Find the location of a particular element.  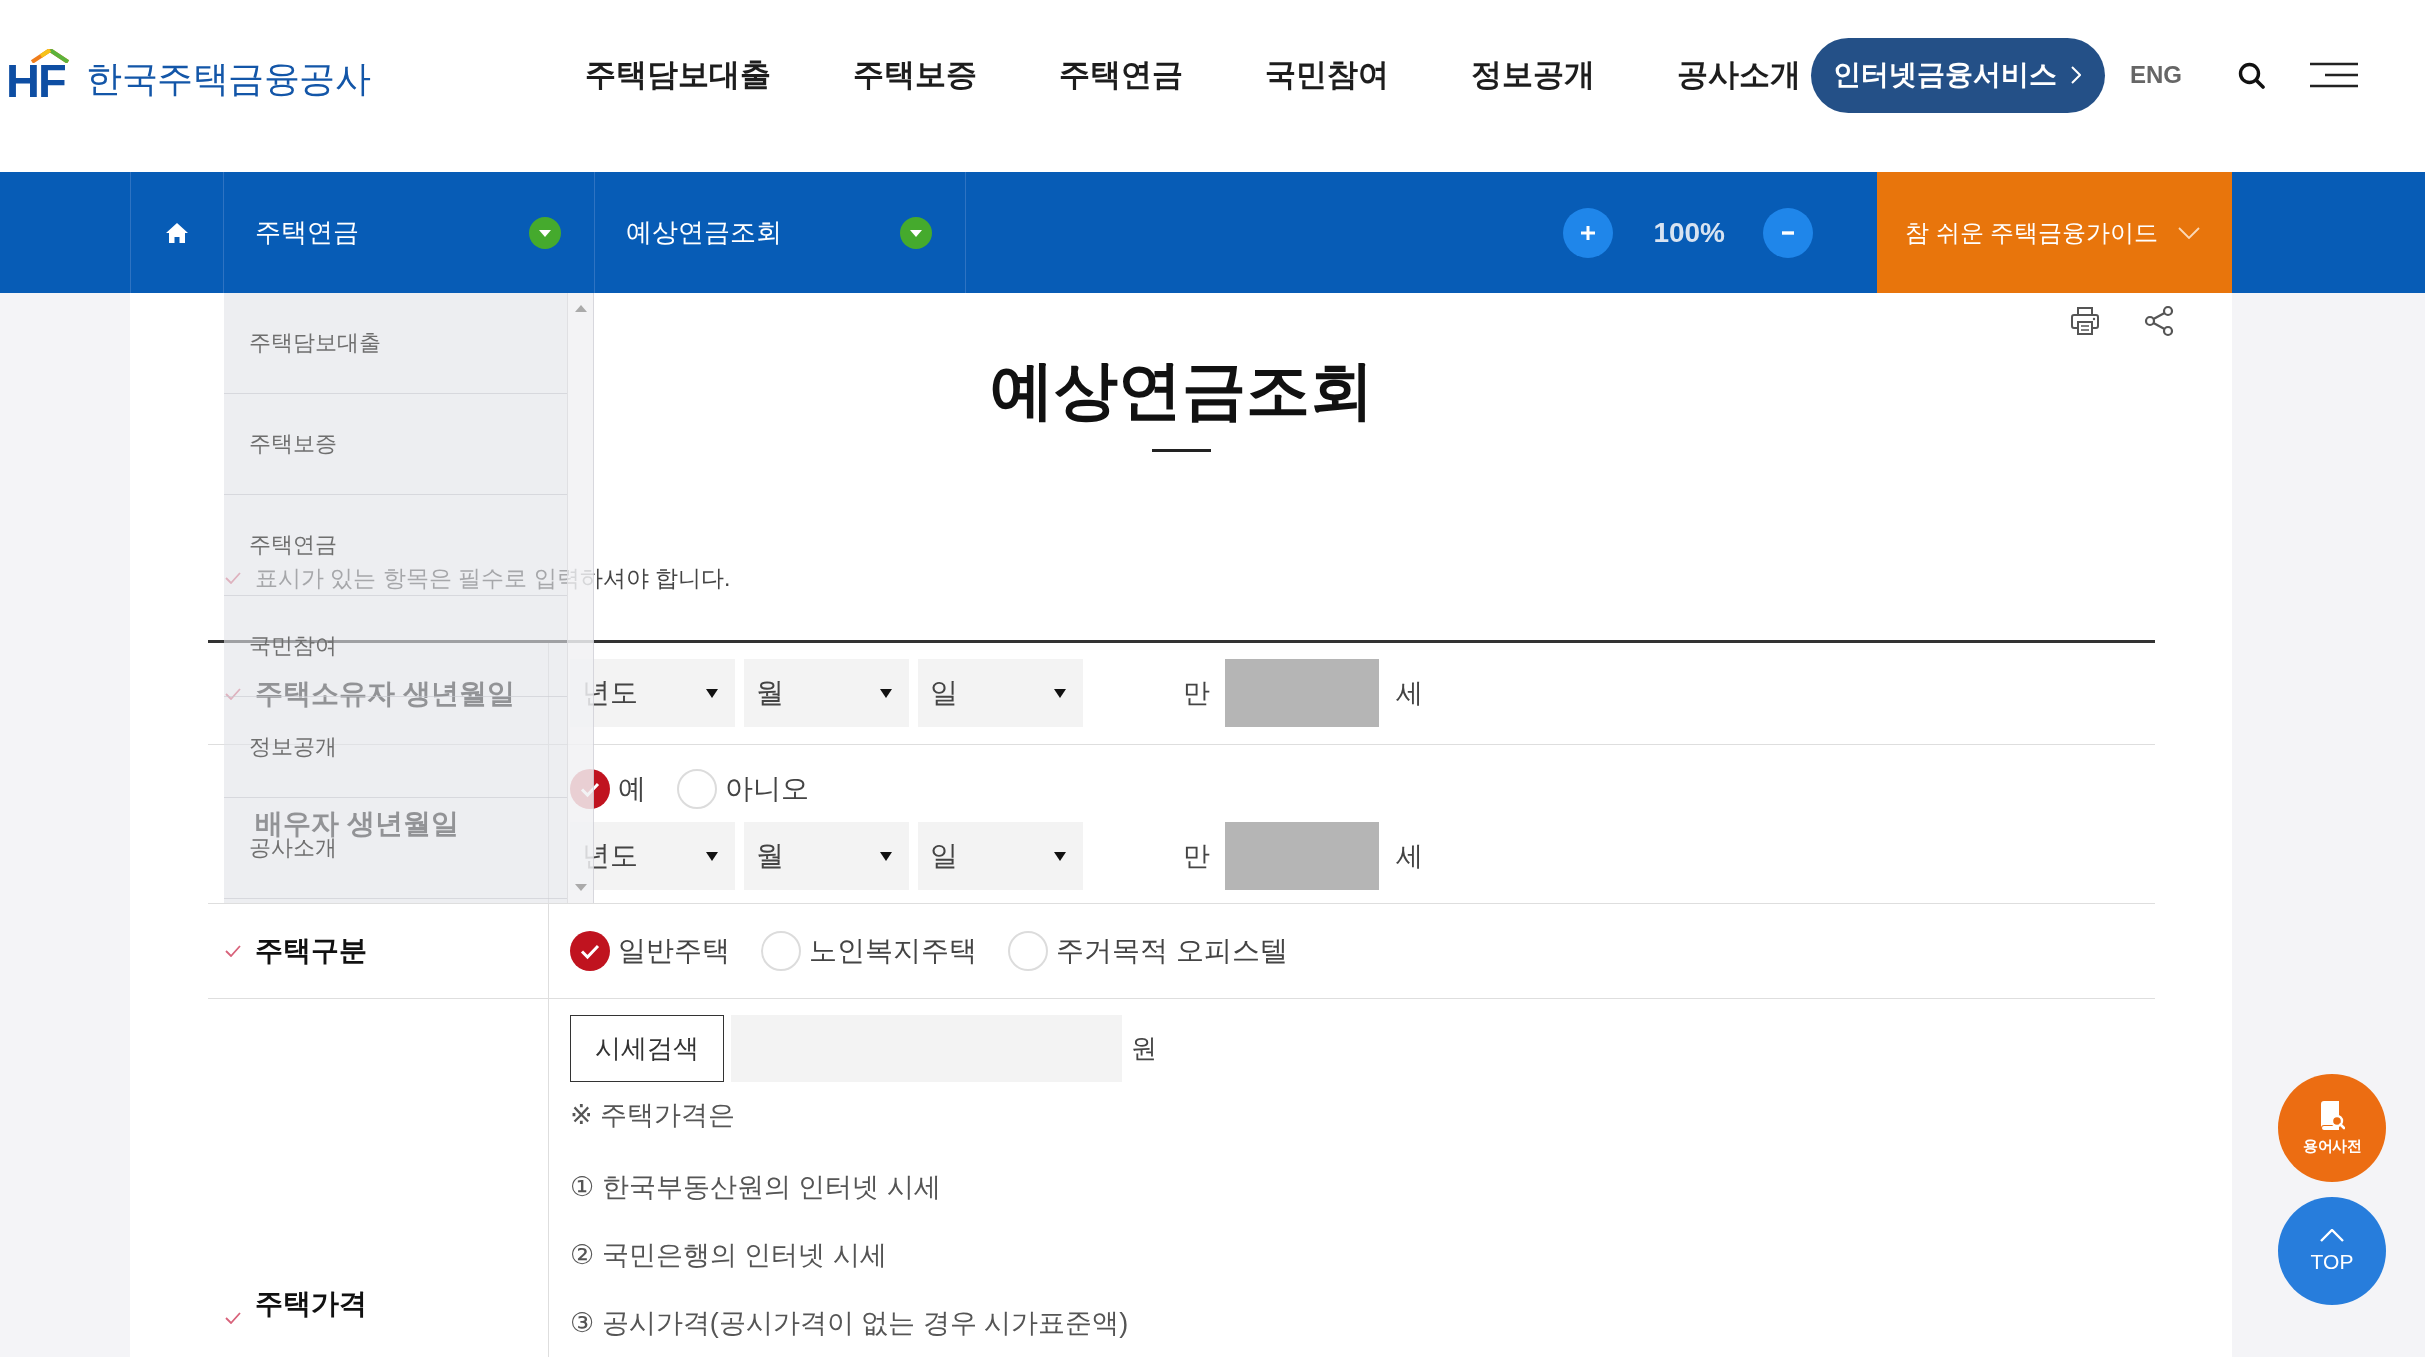

zoom-level: 100% is located at coordinates (1689, 232).